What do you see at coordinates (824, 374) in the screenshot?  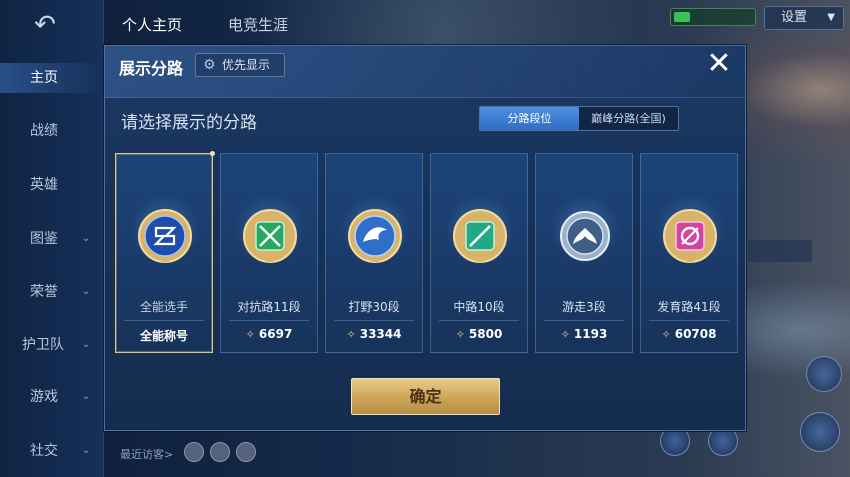 I see `side-round-button-upper` at bounding box center [824, 374].